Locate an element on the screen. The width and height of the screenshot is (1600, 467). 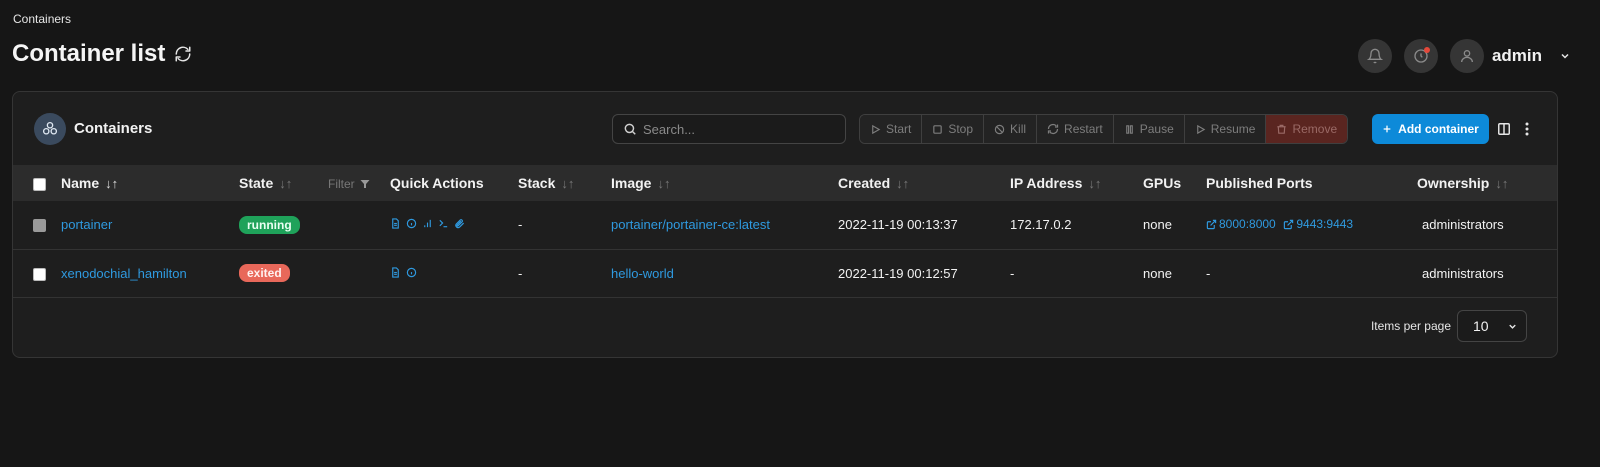
search-input is located at coordinates (738, 129).